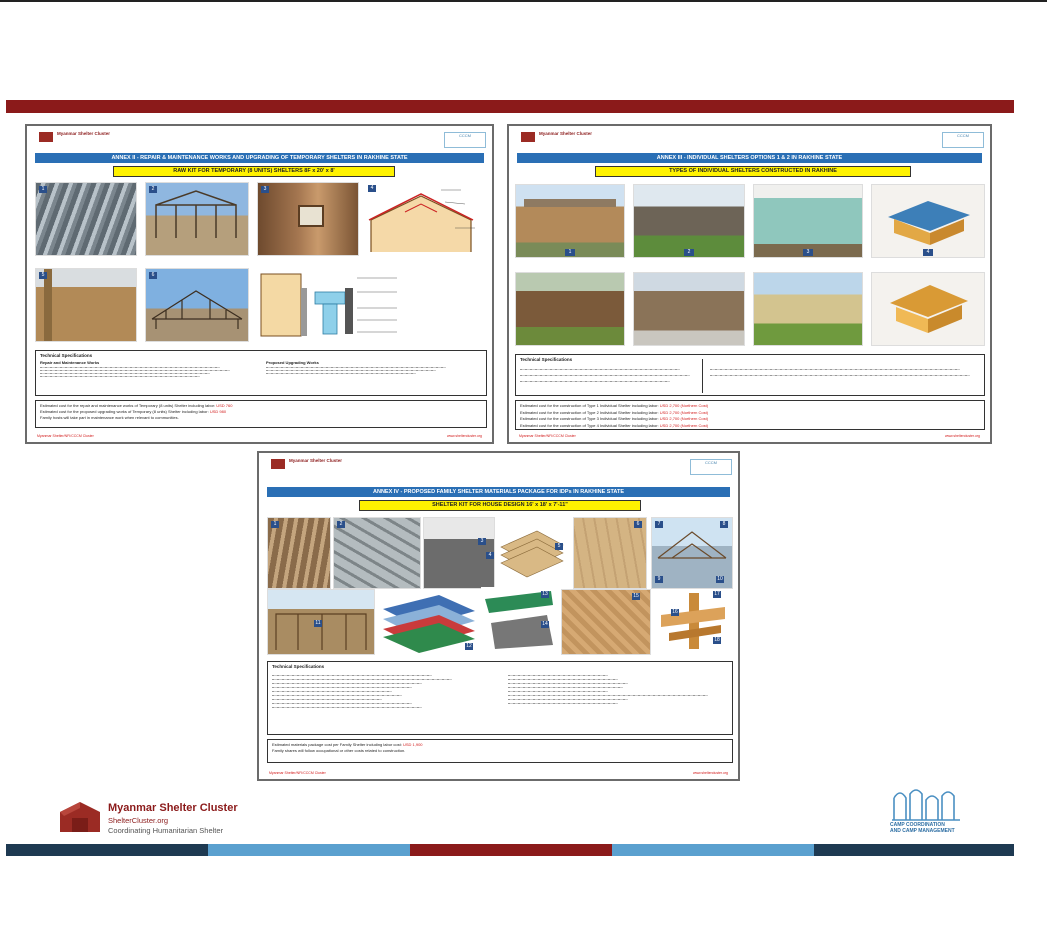 This screenshot has height=926, width=1047. I want to click on render-shelter-type-4: 4, so click(928, 221).